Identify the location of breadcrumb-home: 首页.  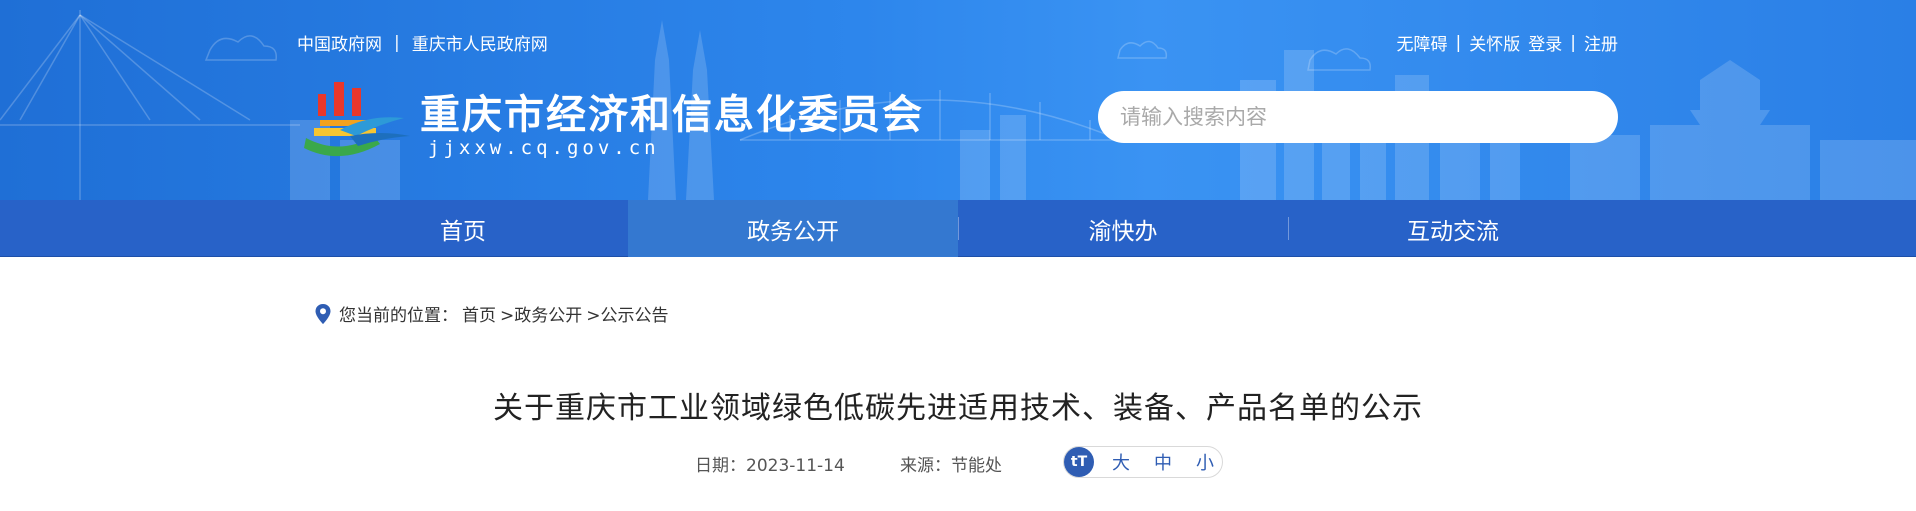
(479, 313).